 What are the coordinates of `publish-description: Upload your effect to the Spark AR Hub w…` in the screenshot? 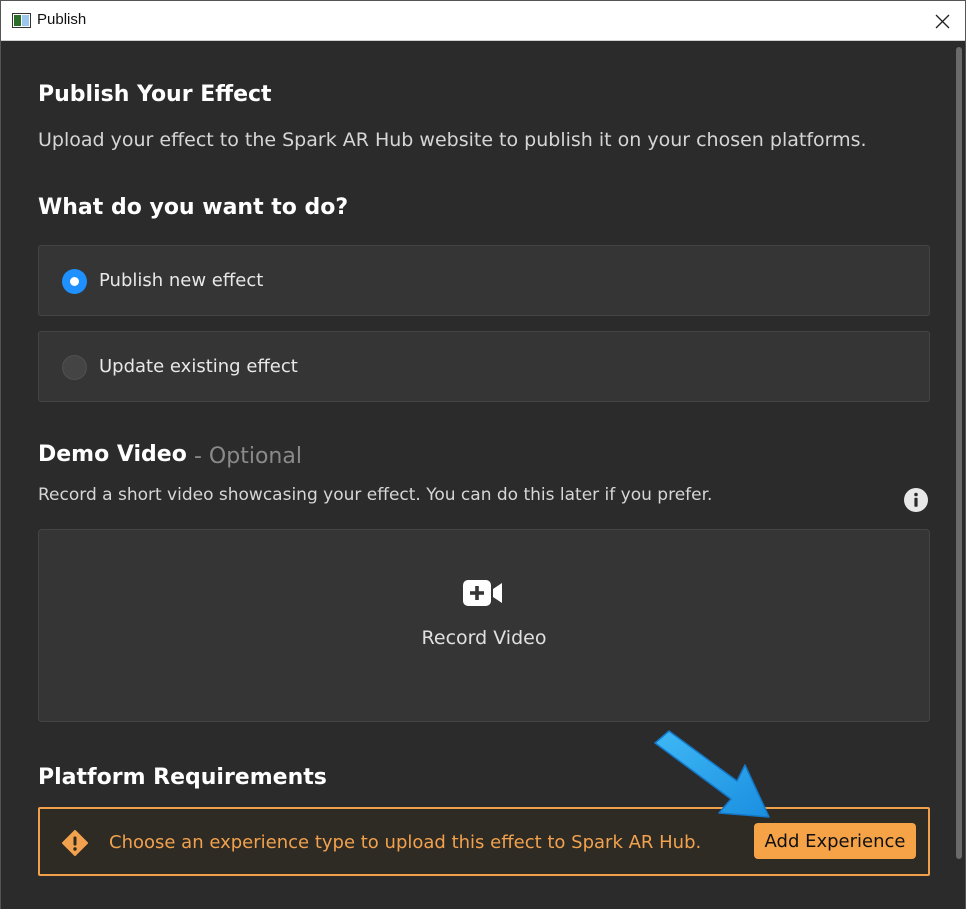 It's located at (452, 140).